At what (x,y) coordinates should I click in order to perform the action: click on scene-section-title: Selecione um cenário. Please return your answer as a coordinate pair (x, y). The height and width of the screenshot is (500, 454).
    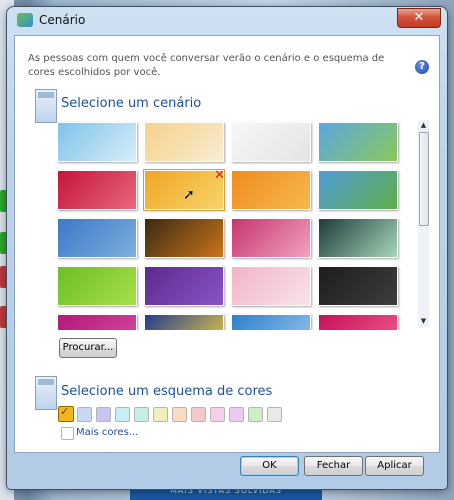
    Looking at the image, I should click on (131, 103).